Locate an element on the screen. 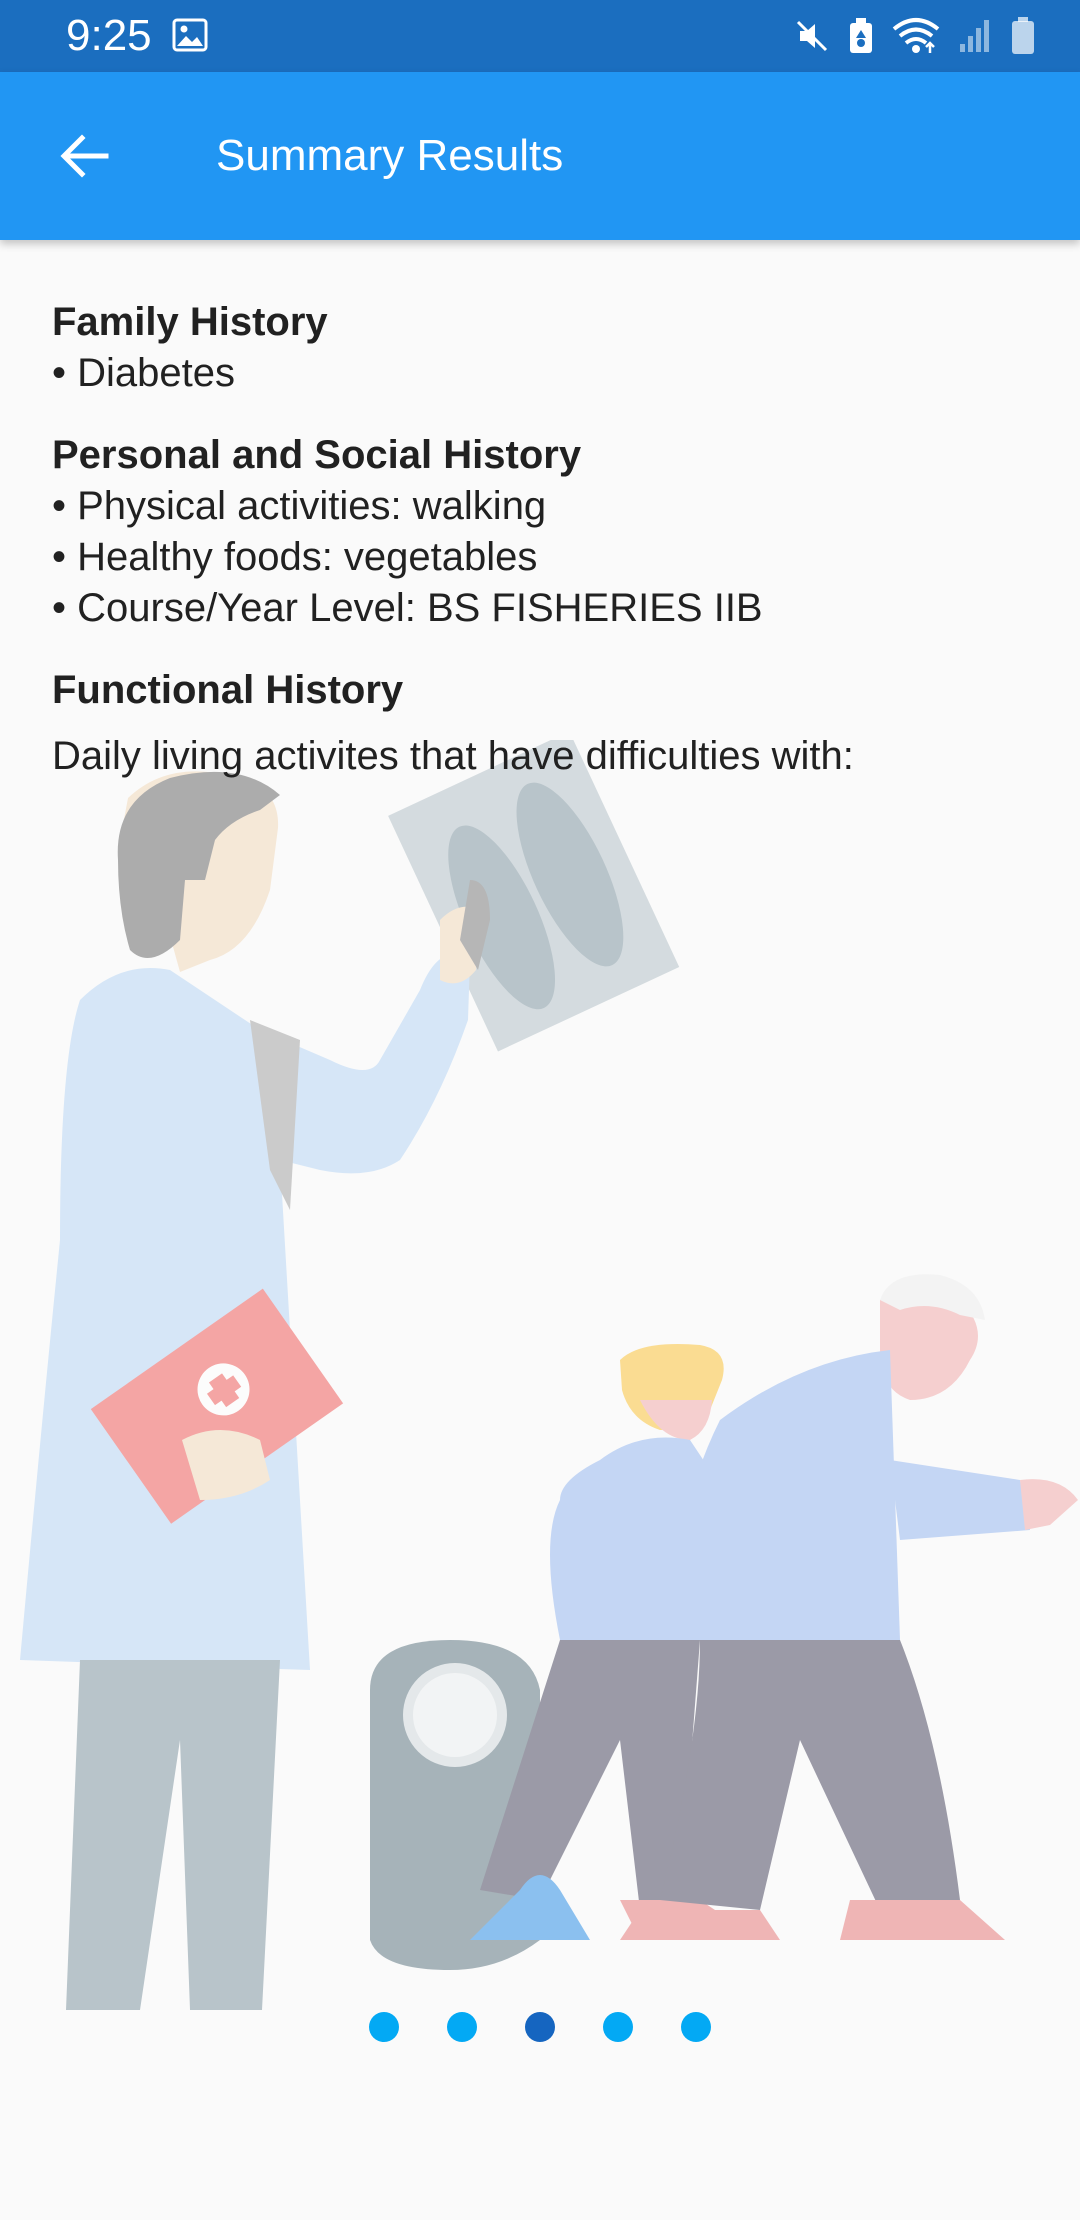 The width and height of the screenshot is (1080, 2220). status-bar: 9:25 is located at coordinates (540, 36).